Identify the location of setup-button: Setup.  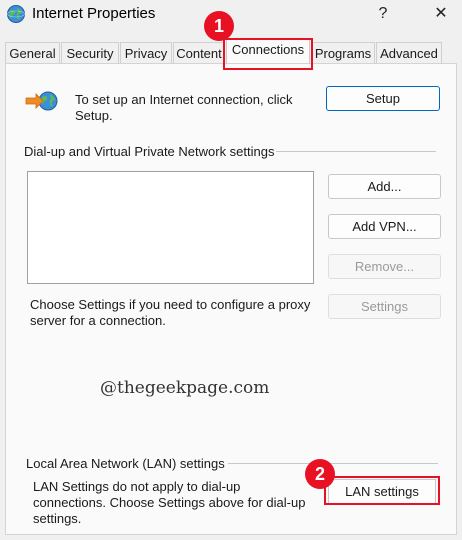
(383, 98).